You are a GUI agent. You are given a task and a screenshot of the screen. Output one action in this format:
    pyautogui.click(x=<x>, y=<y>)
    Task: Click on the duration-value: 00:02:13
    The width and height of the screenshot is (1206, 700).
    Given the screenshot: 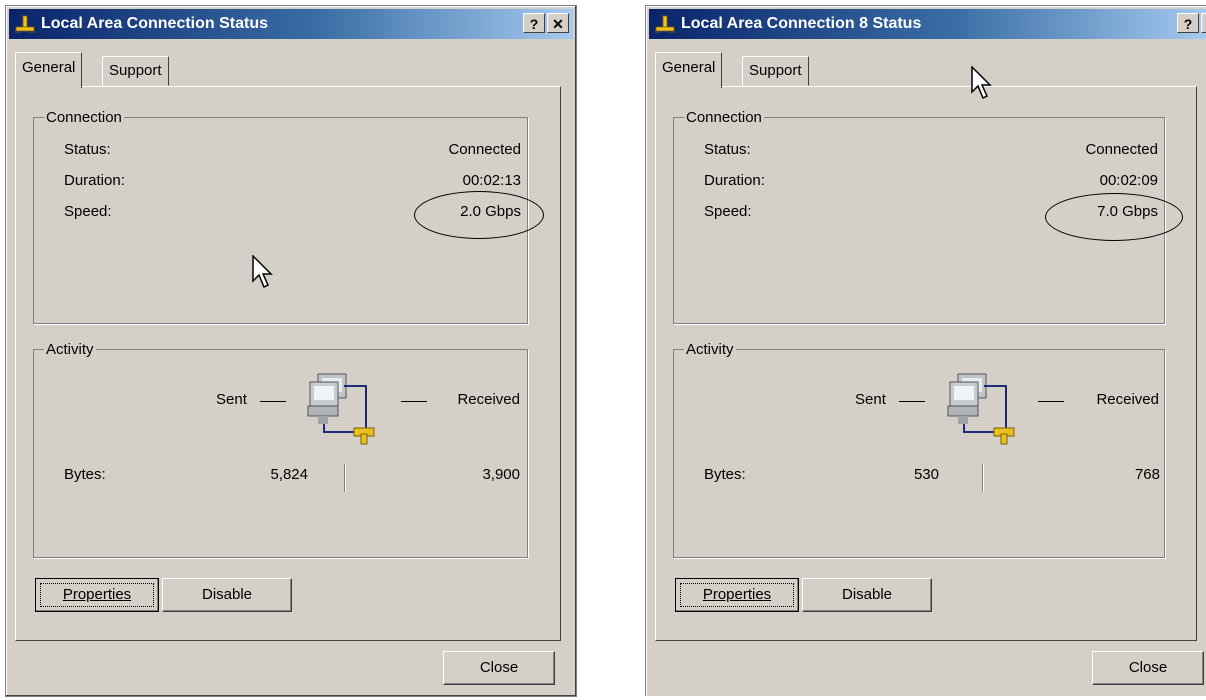 What is the action you would take?
    pyautogui.click(x=491, y=180)
    